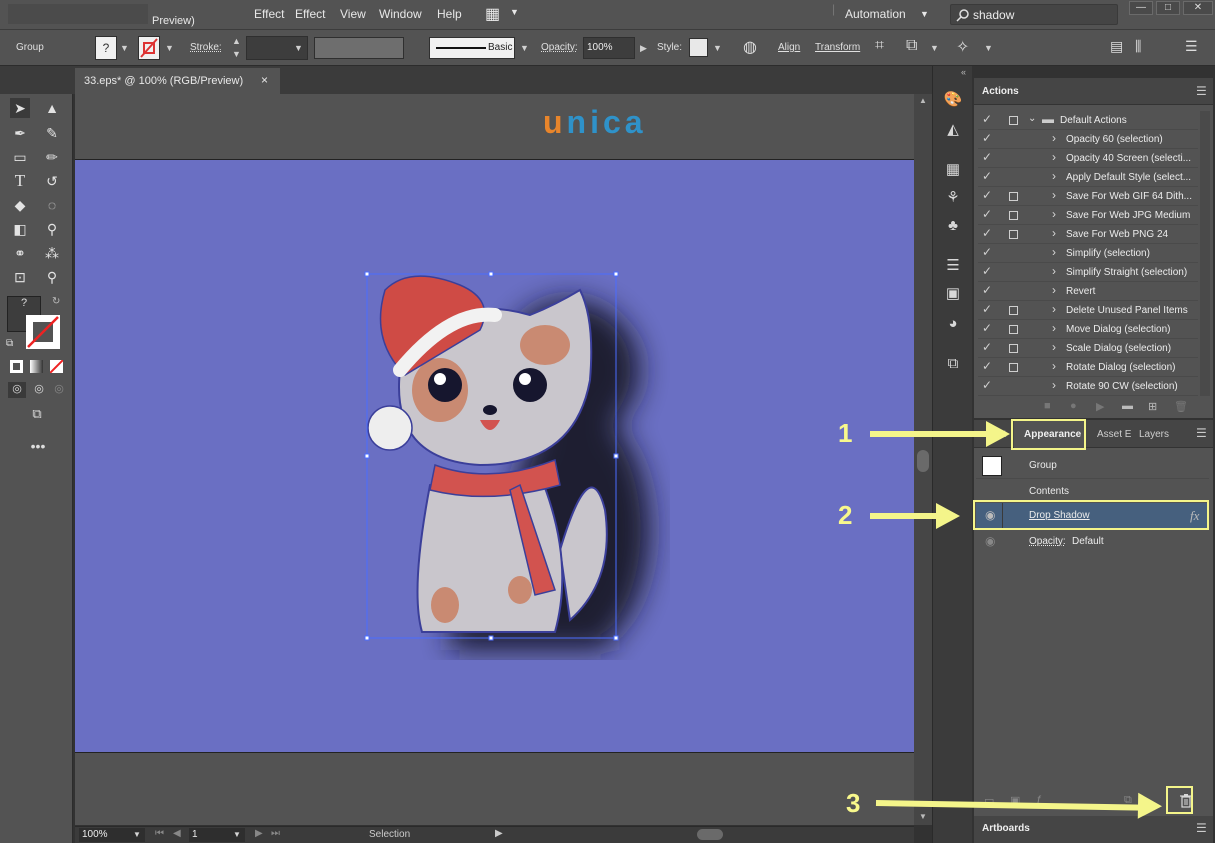 This screenshot has height=843, width=1215. I want to click on type-tool-icon: T, so click(20, 181).